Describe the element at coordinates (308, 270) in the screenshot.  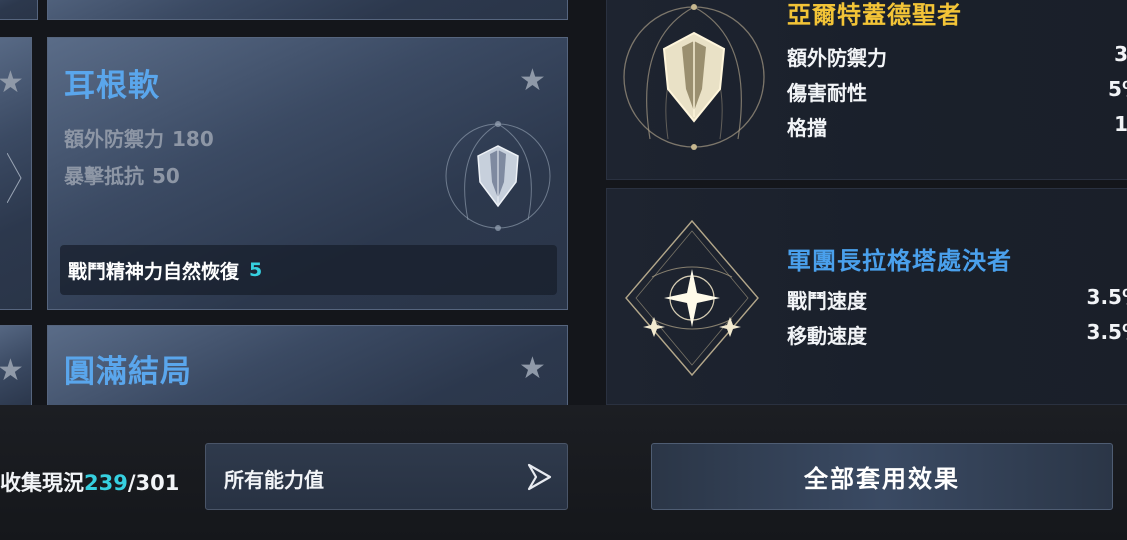
I see `set-bonus-bar: 戰鬥精神力自然恢復 5` at that location.